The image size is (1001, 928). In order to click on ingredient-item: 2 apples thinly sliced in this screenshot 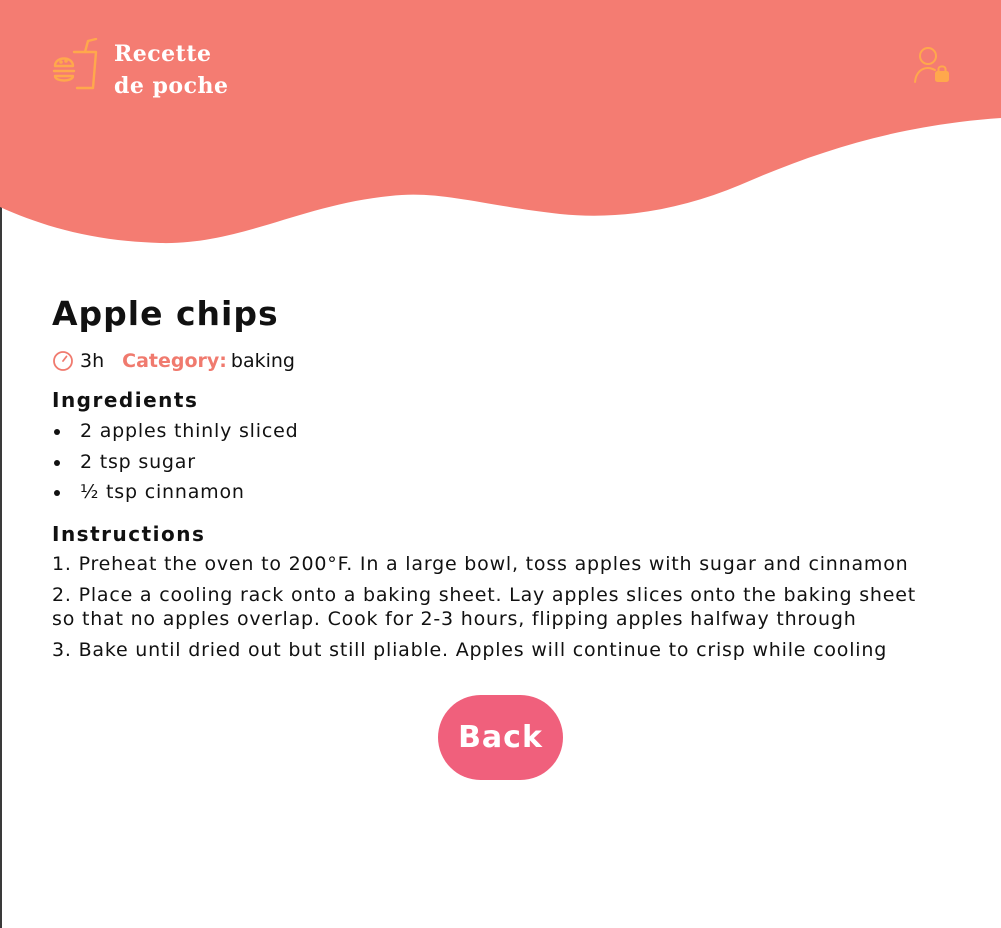, I will do `click(492, 431)`.